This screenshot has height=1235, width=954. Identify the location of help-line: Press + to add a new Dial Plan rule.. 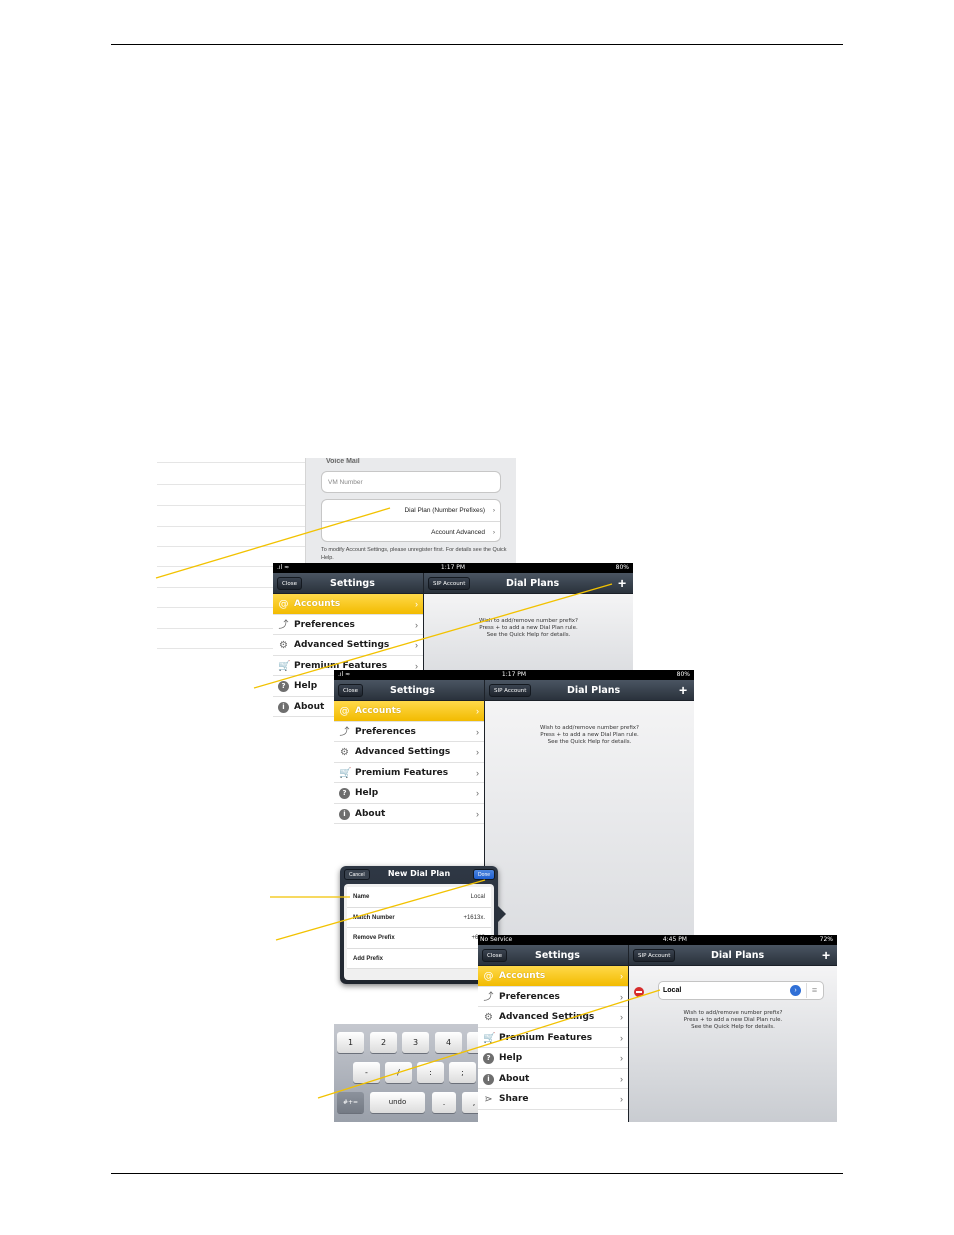
(733, 1020).